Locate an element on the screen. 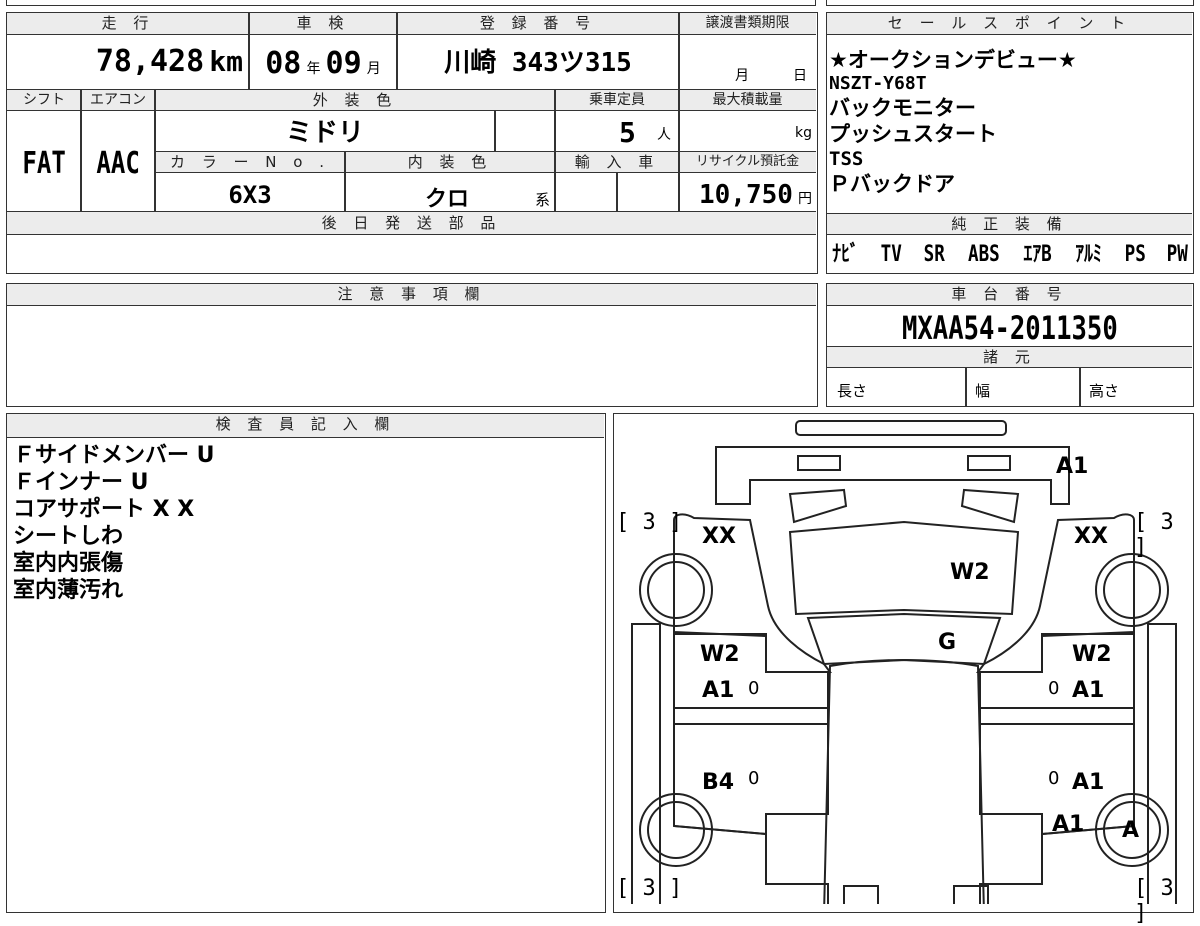 The height and width of the screenshot is (926, 1200). inspector-note: Ｆインナー U is located at coordinates (81, 482).